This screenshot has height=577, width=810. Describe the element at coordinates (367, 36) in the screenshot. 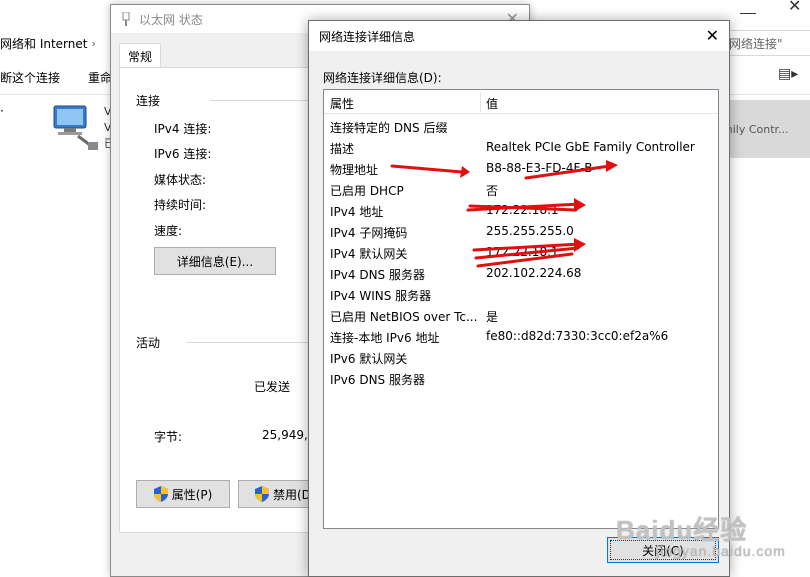

I see `details-dialog-title: 网络连接详细信息` at that location.